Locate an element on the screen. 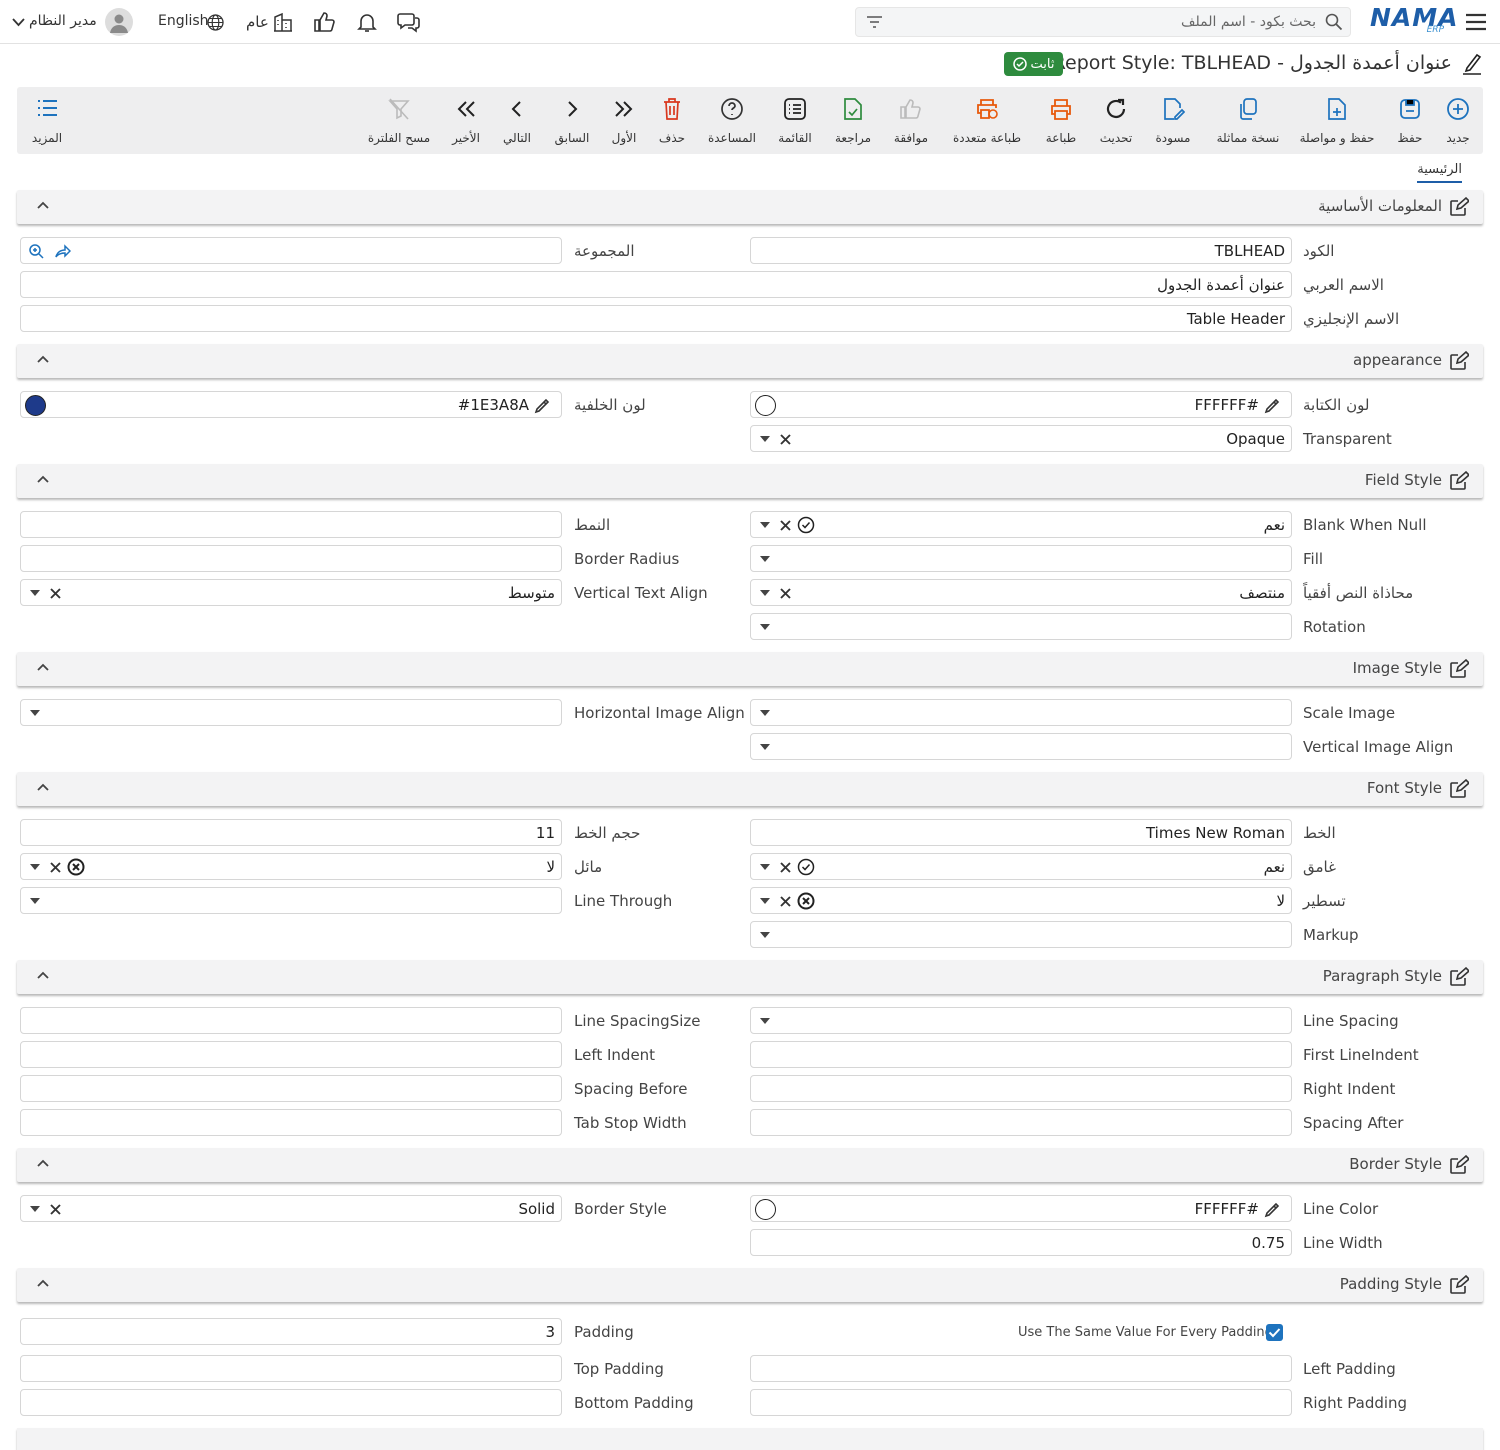 The width and height of the screenshot is (1500, 1450). left-indent-field is located at coordinates (291, 1054).